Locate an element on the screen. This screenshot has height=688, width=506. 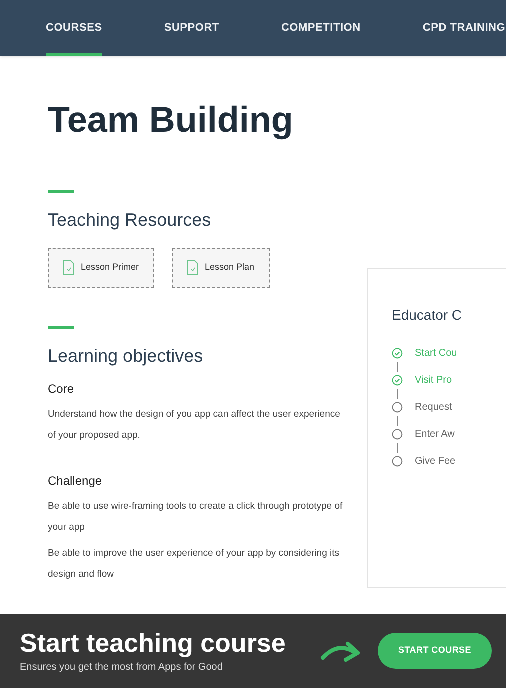
objective-text: Understand how the design of you app can affect the user experience of your proposed app. is located at coordinates (195, 425).